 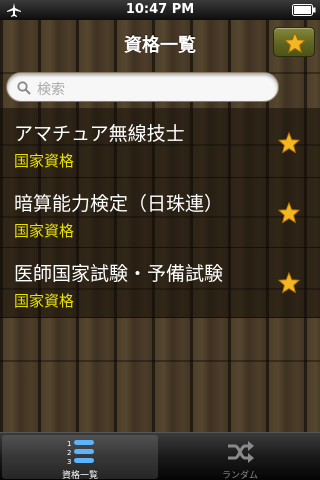 What do you see at coordinates (160, 45) in the screenshot?
I see `page-title: 資格一覧` at bounding box center [160, 45].